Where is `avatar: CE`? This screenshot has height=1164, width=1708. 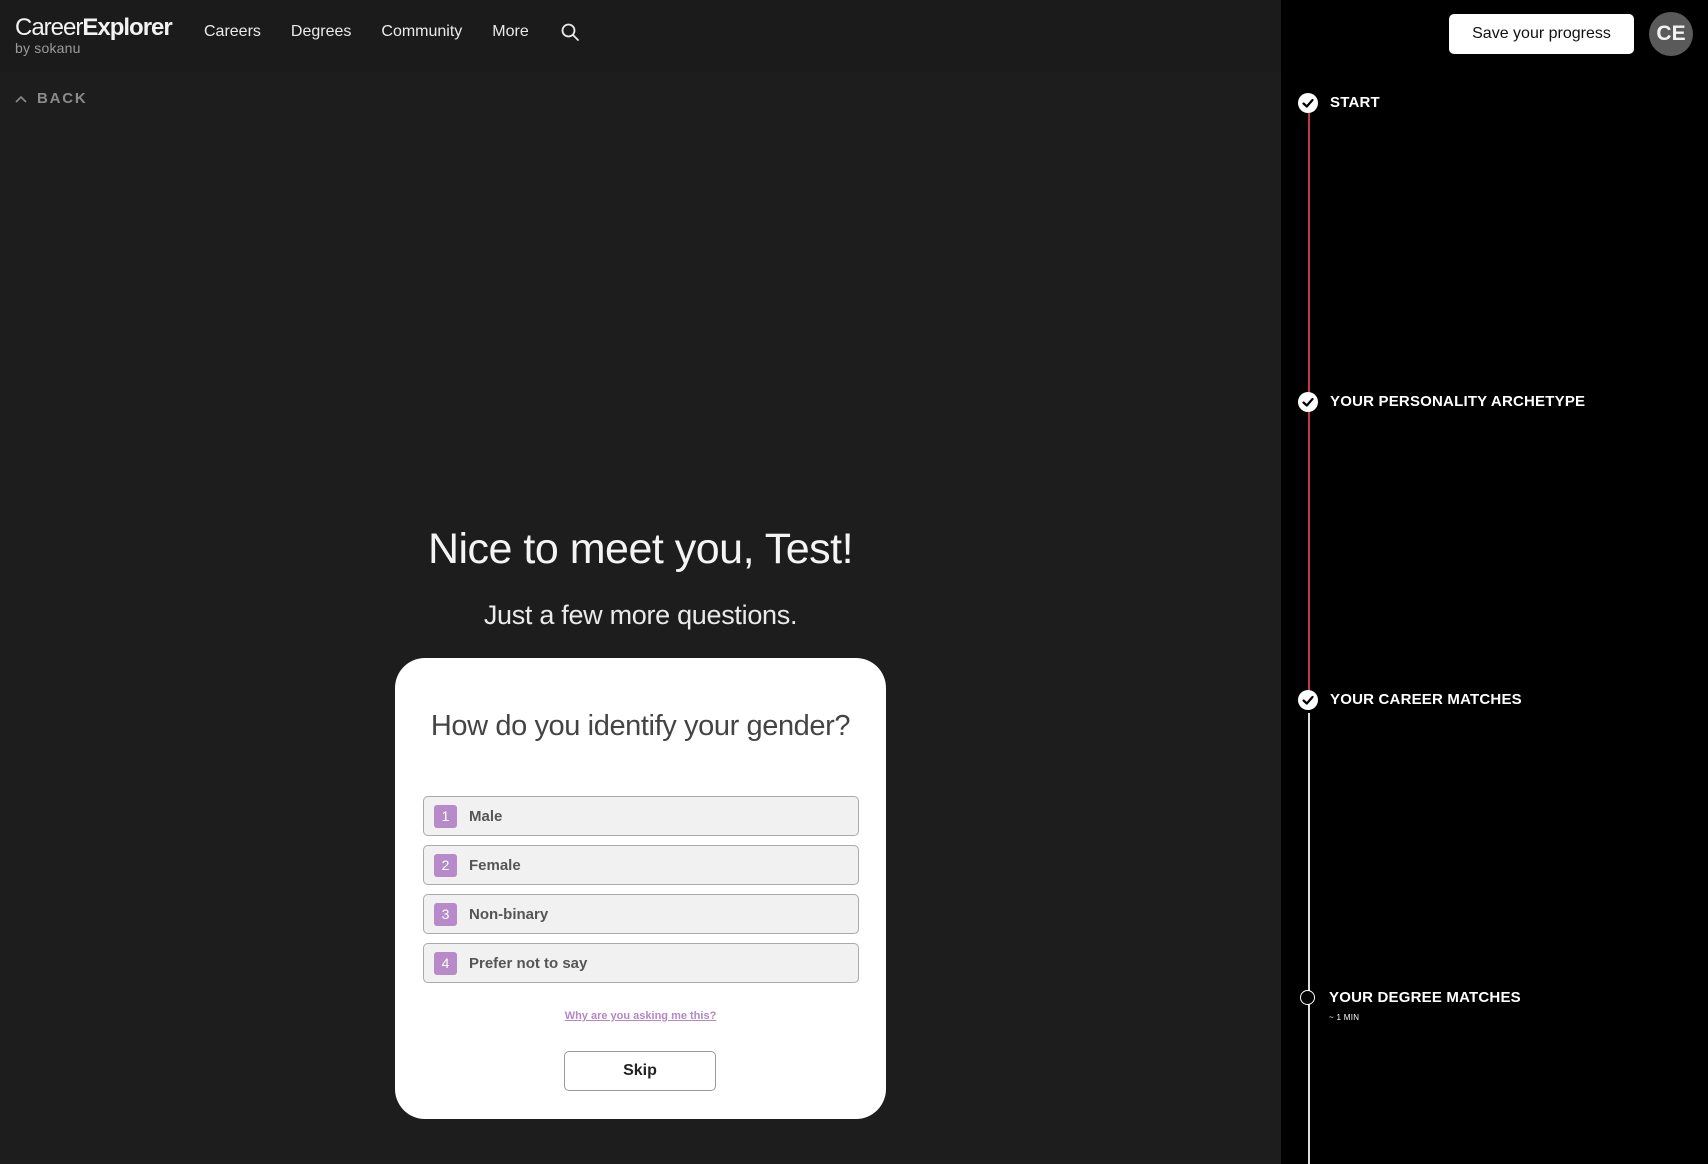 avatar: CE is located at coordinates (1671, 34).